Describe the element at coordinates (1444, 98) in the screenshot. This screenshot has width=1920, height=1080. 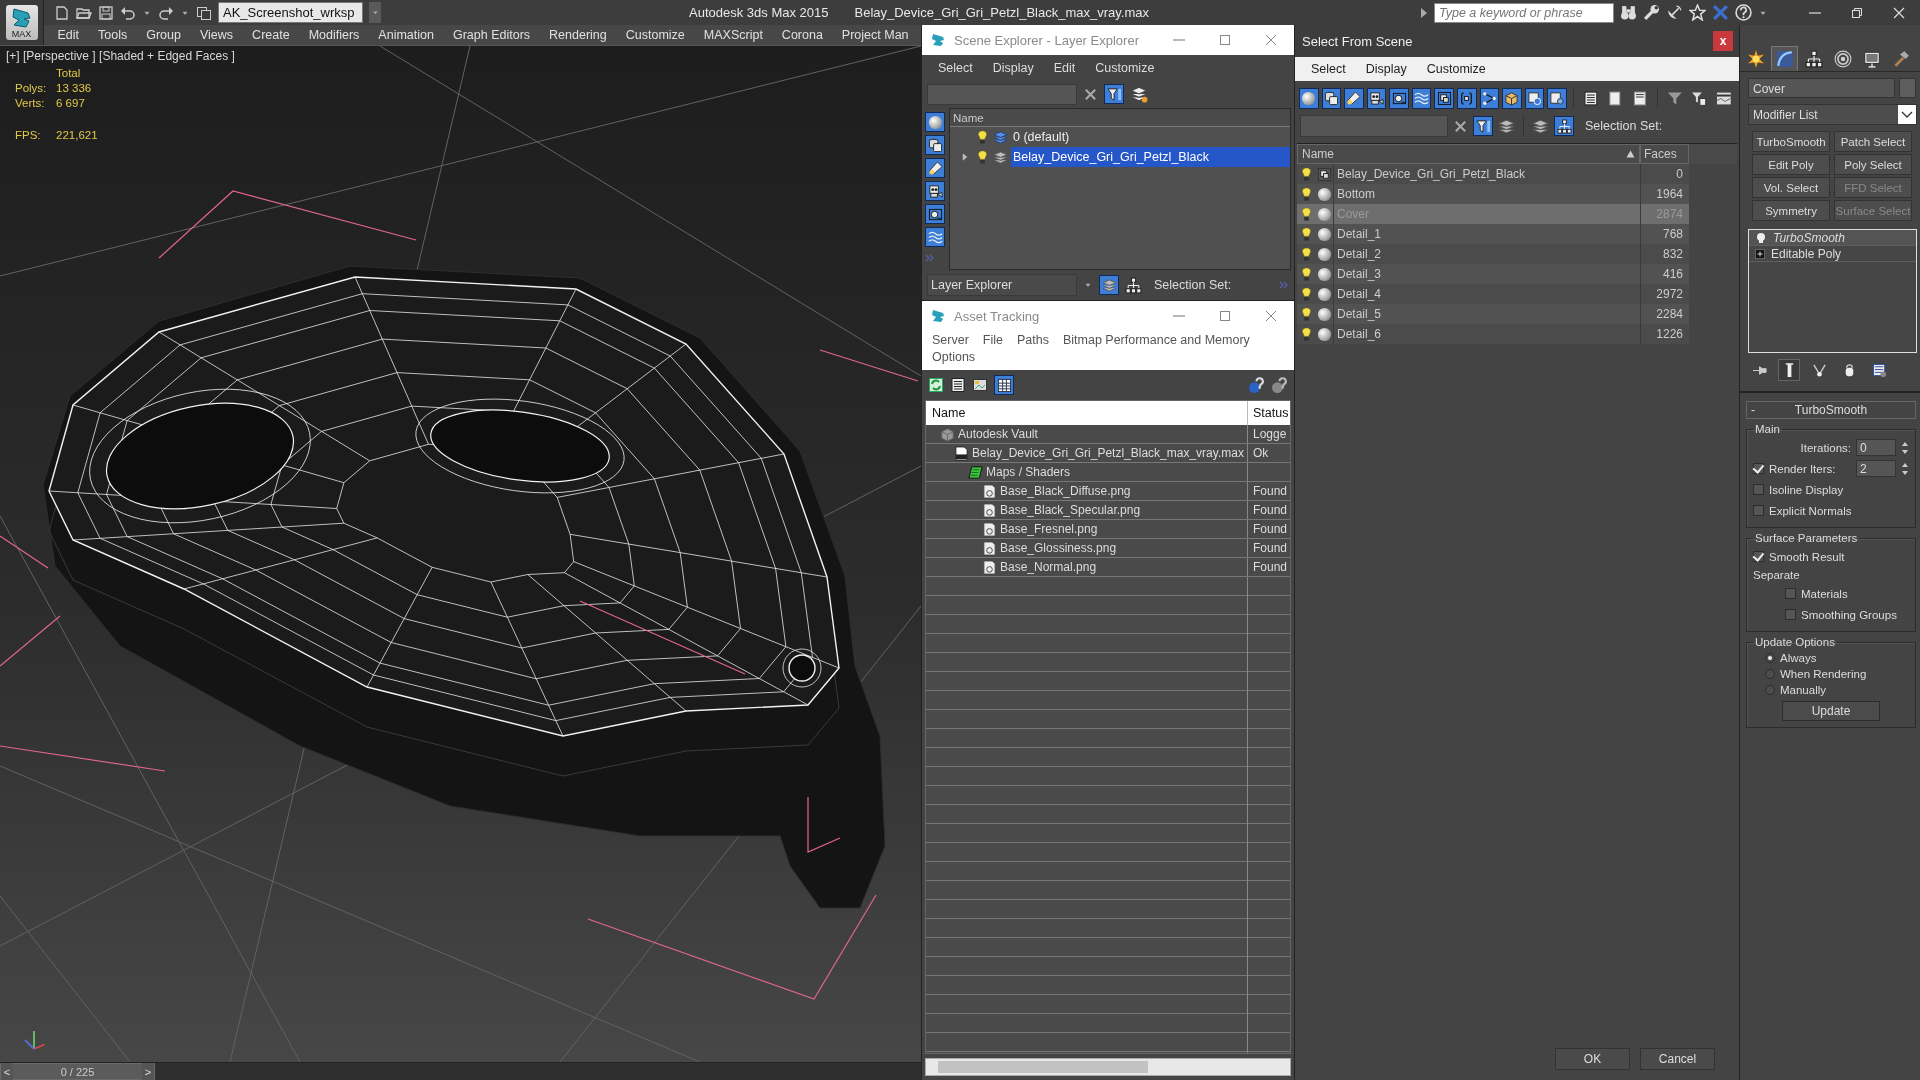
I see `group-toggle` at that location.